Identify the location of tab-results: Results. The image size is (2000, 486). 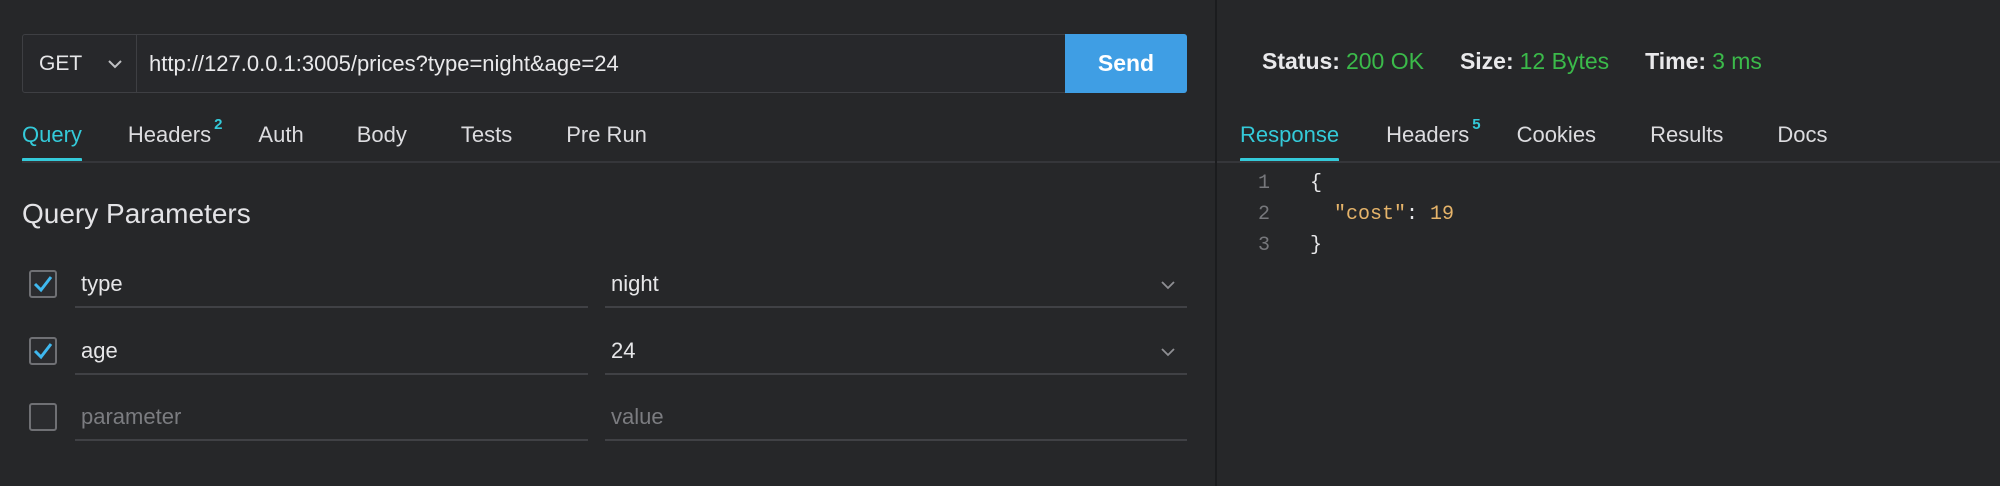
(1686, 136).